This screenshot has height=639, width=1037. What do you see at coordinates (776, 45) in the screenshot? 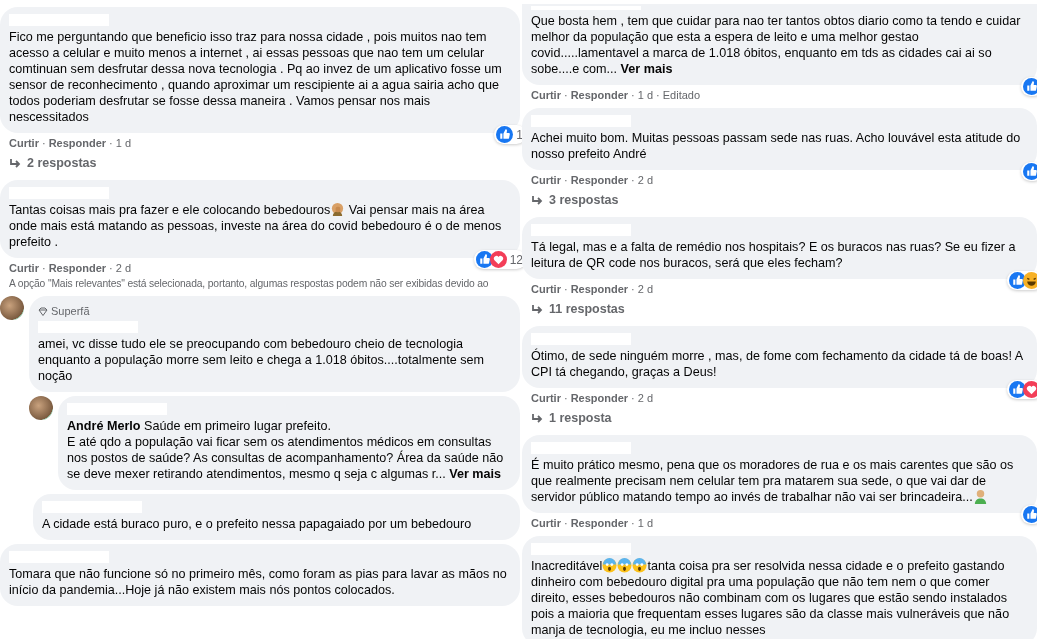
I see `comment-text: Que bosta hem , tem que cuidar para nao ter tantos obtos diario como ta tendo e cuidar melhor da população que esta a espera de leito e uma melhor gestao covid.....lamentavel a marca de 1.018 óbitos, enquanto em tds as cidades cai ai so sobe....e com... Ver mais` at bounding box center [776, 45].